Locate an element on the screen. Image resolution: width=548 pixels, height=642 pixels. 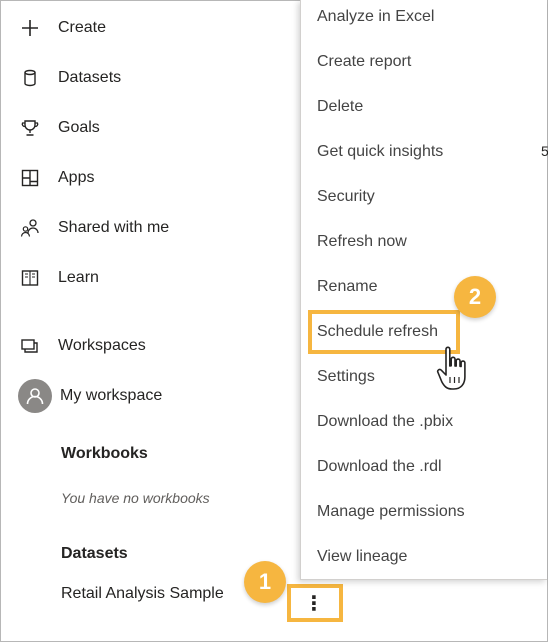
nav-my-workspace: My workspace is located at coordinates (90, 396).